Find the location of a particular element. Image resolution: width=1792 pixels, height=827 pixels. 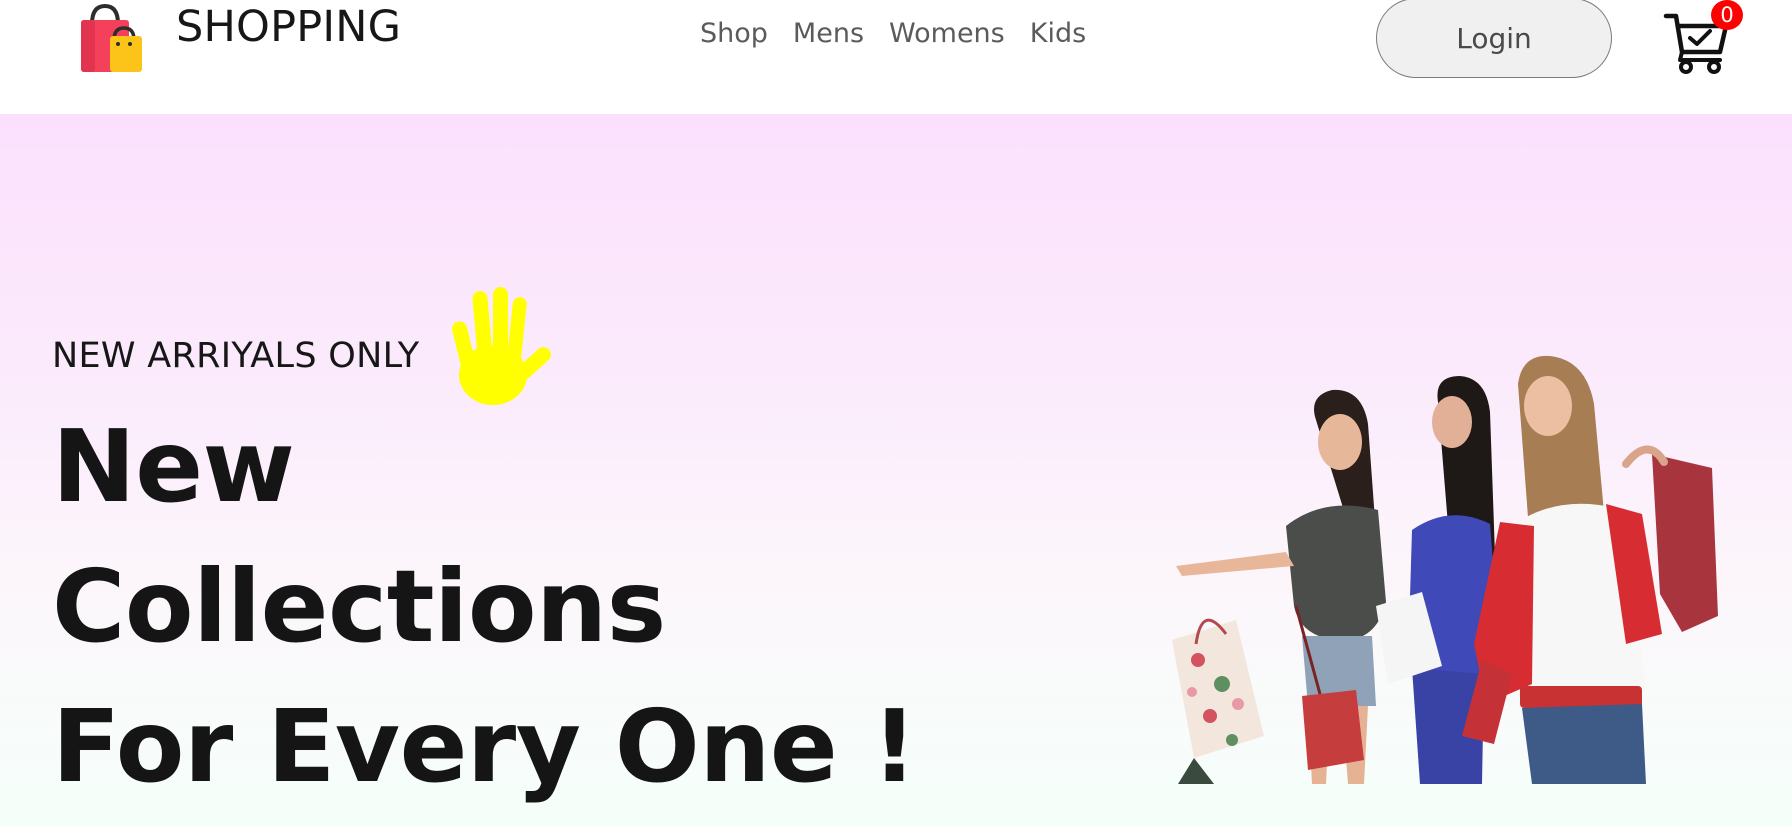

login-button: Login is located at coordinates (1494, 39).